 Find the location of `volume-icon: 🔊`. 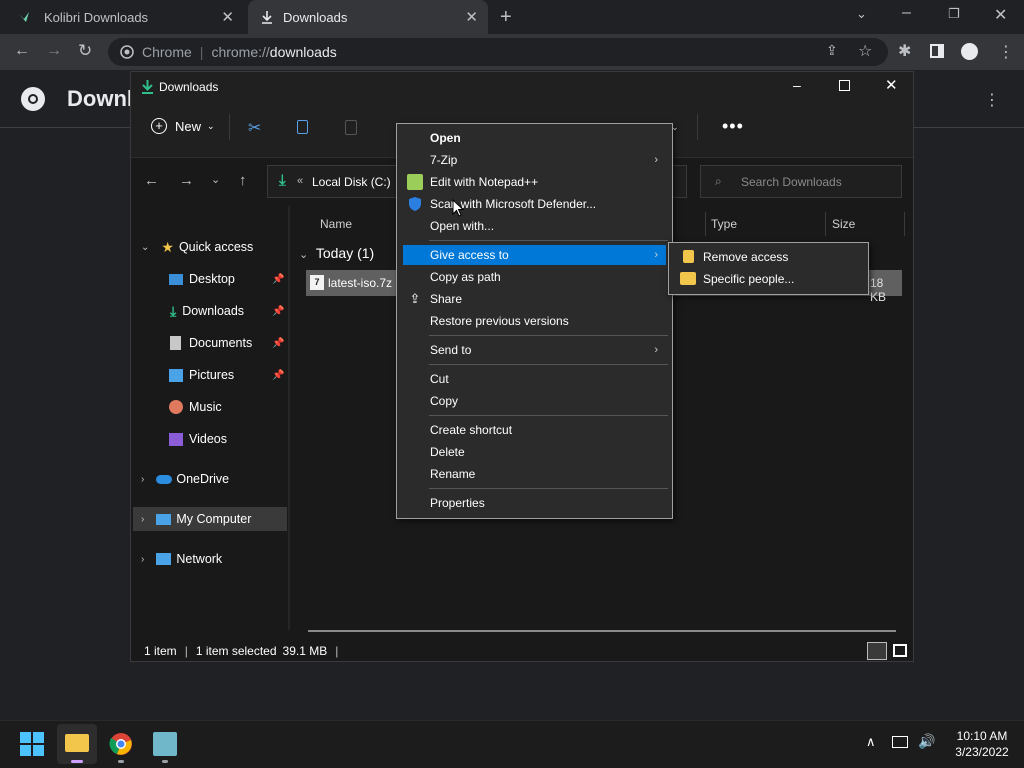

volume-icon: 🔊 is located at coordinates (926, 741).